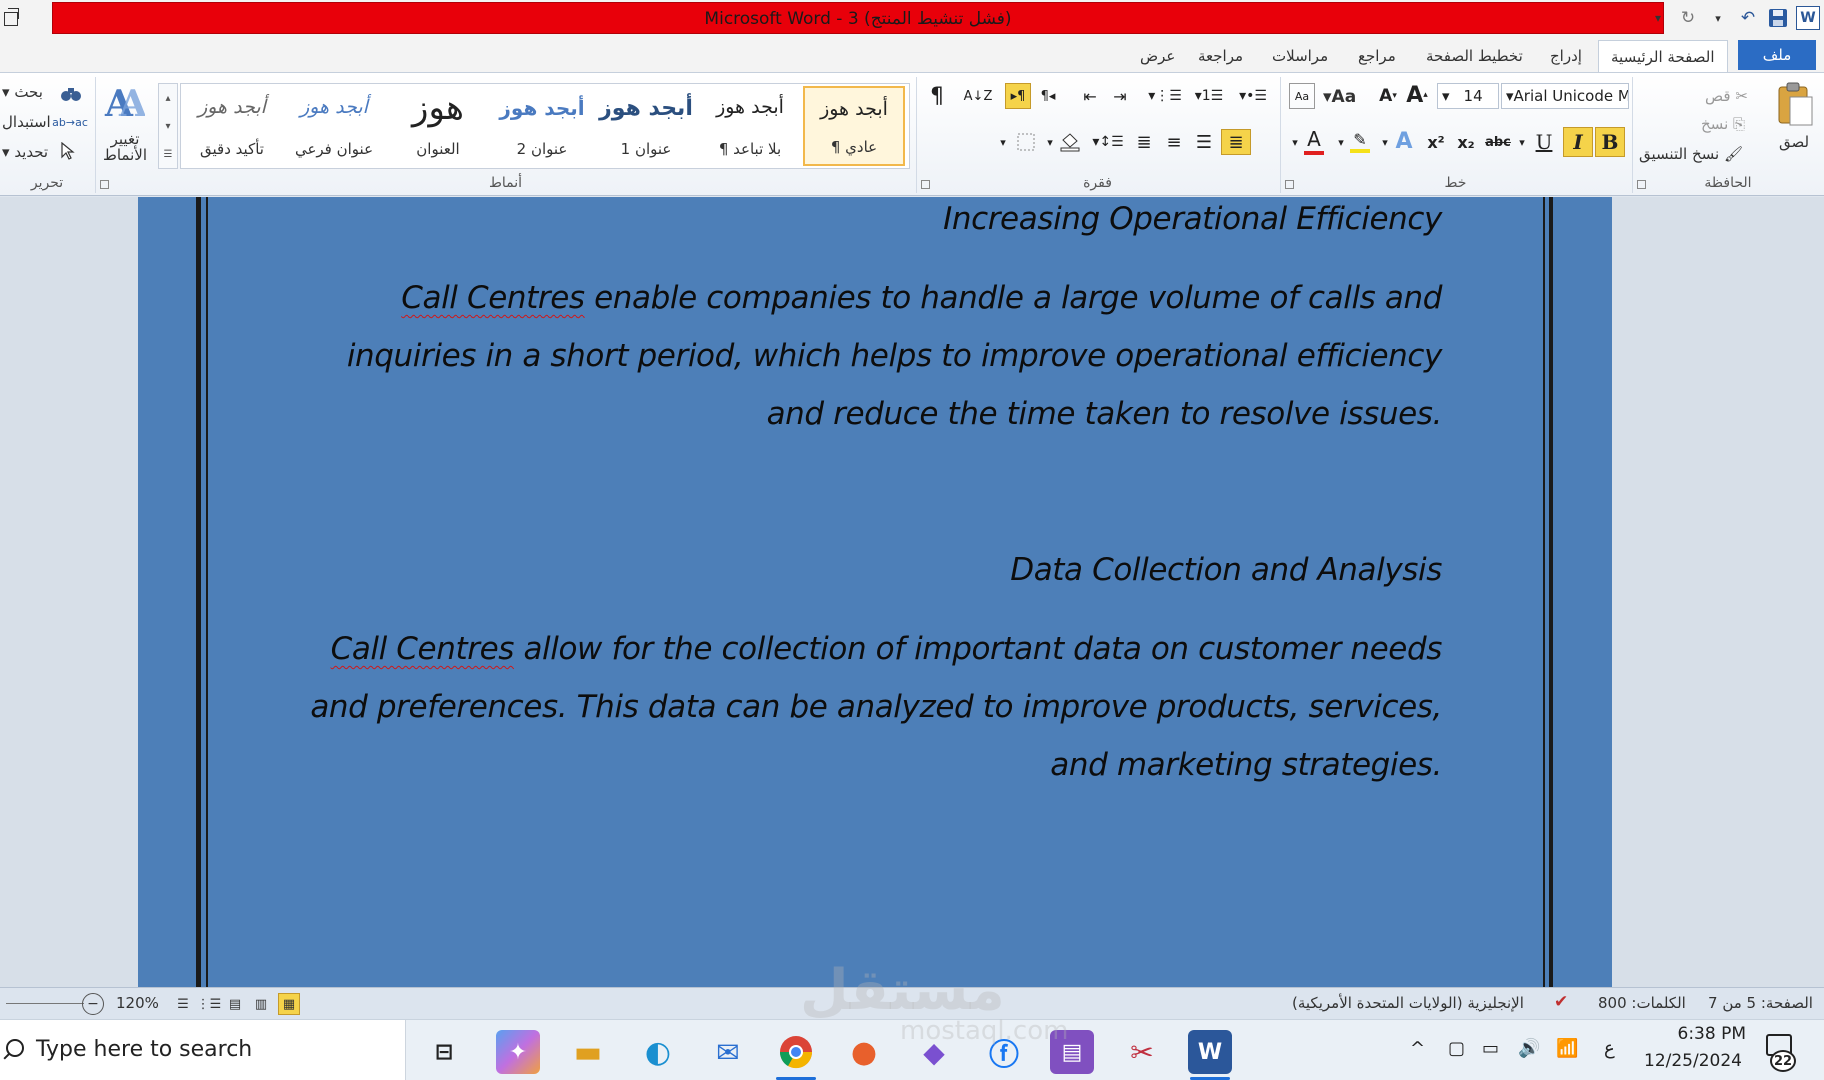  Describe the element at coordinates (1070, 142) in the screenshot. I see `shading-bucket-icon` at that location.